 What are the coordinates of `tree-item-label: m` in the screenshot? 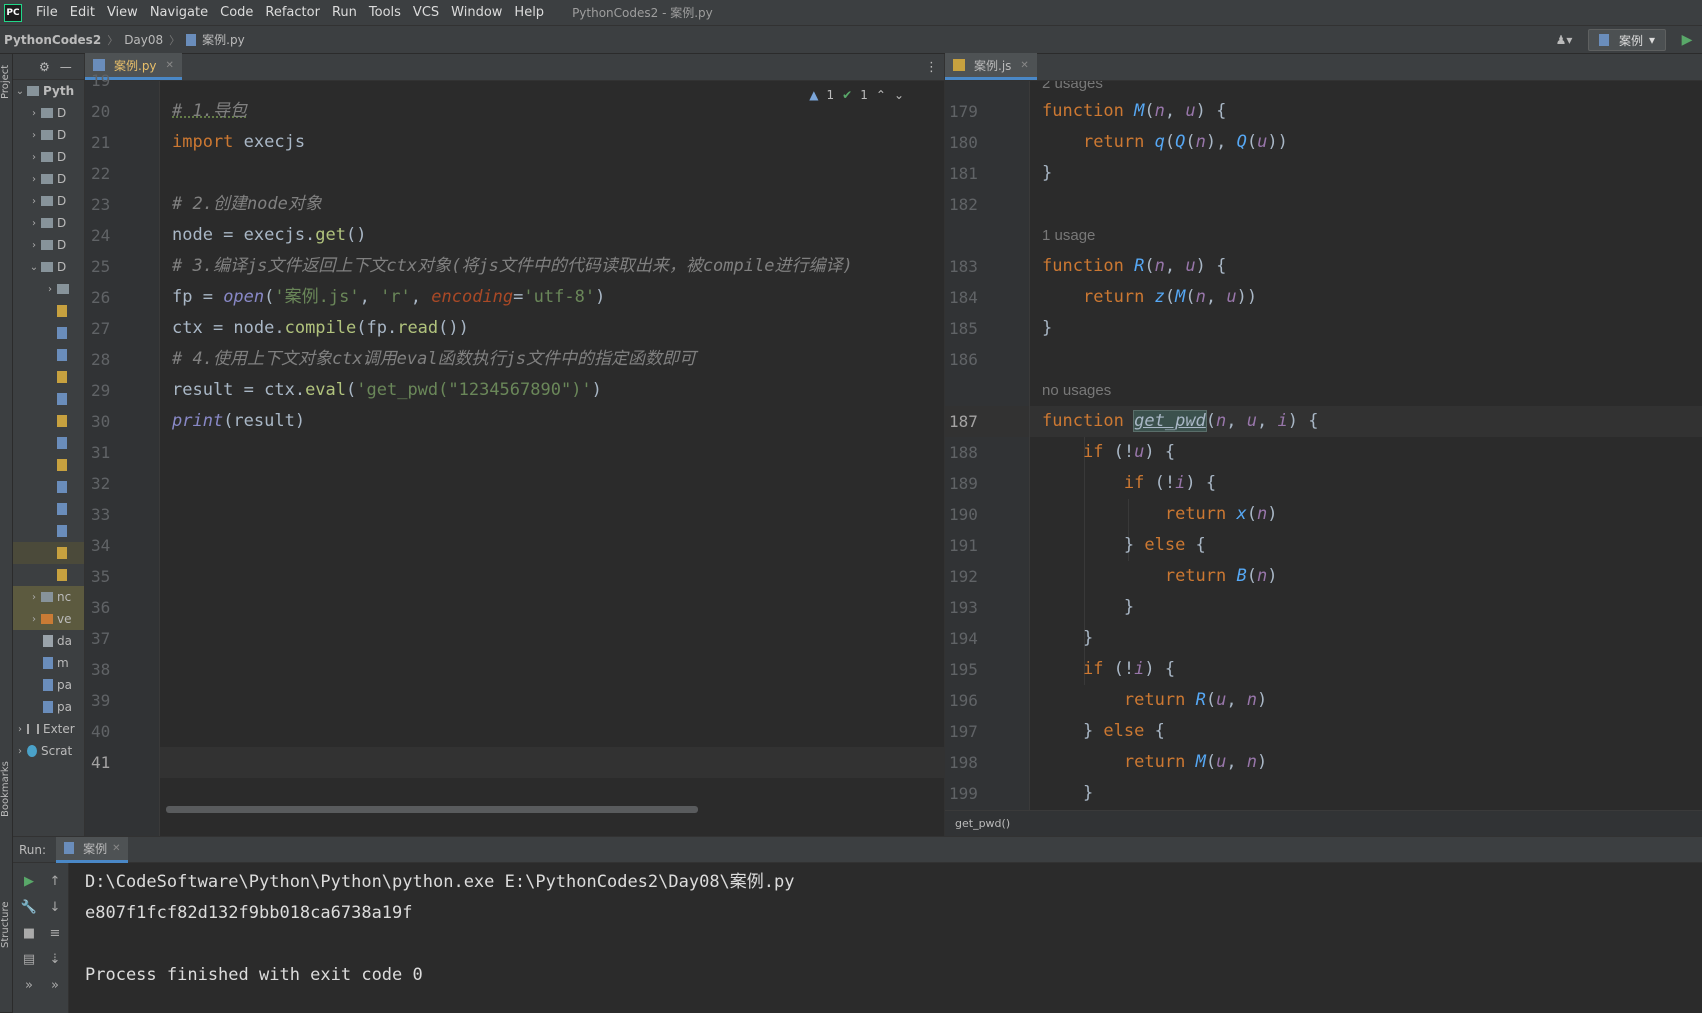 It's located at (63, 663).